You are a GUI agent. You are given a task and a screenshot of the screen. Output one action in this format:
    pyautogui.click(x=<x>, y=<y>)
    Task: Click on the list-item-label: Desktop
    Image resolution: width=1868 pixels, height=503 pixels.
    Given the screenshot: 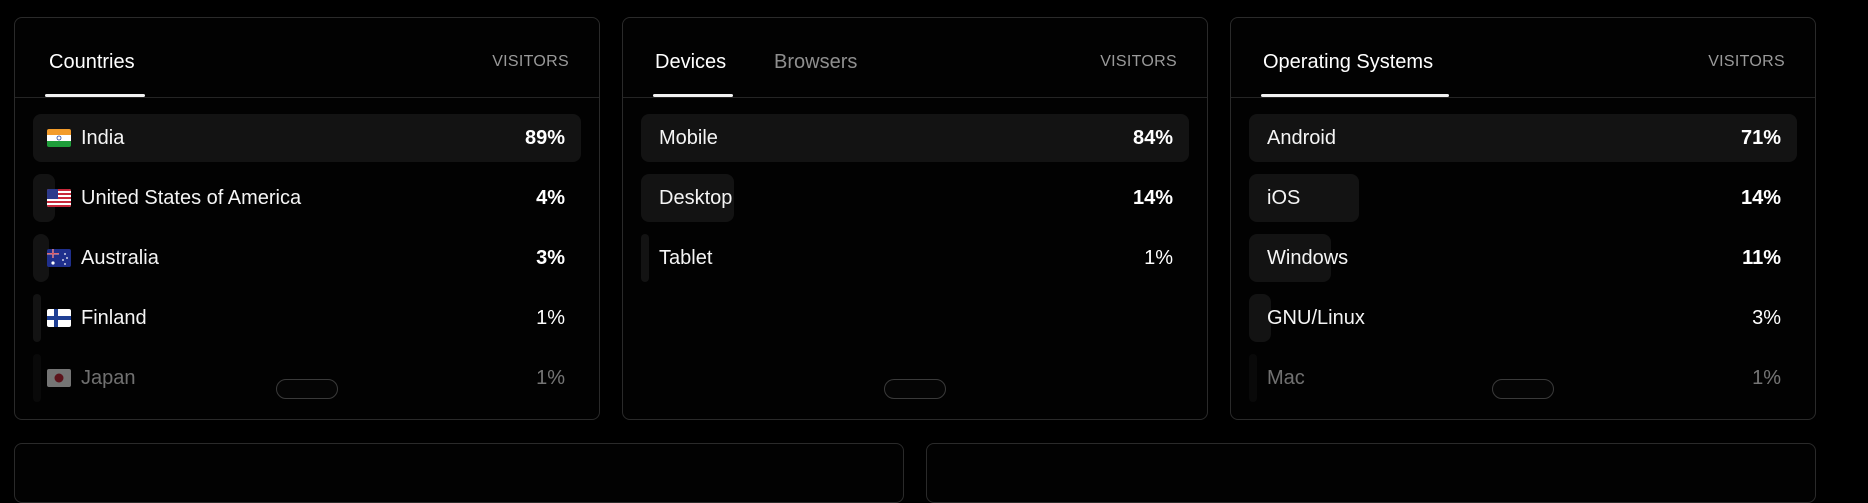 What is the action you would take?
    pyautogui.click(x=696, y=198)
    